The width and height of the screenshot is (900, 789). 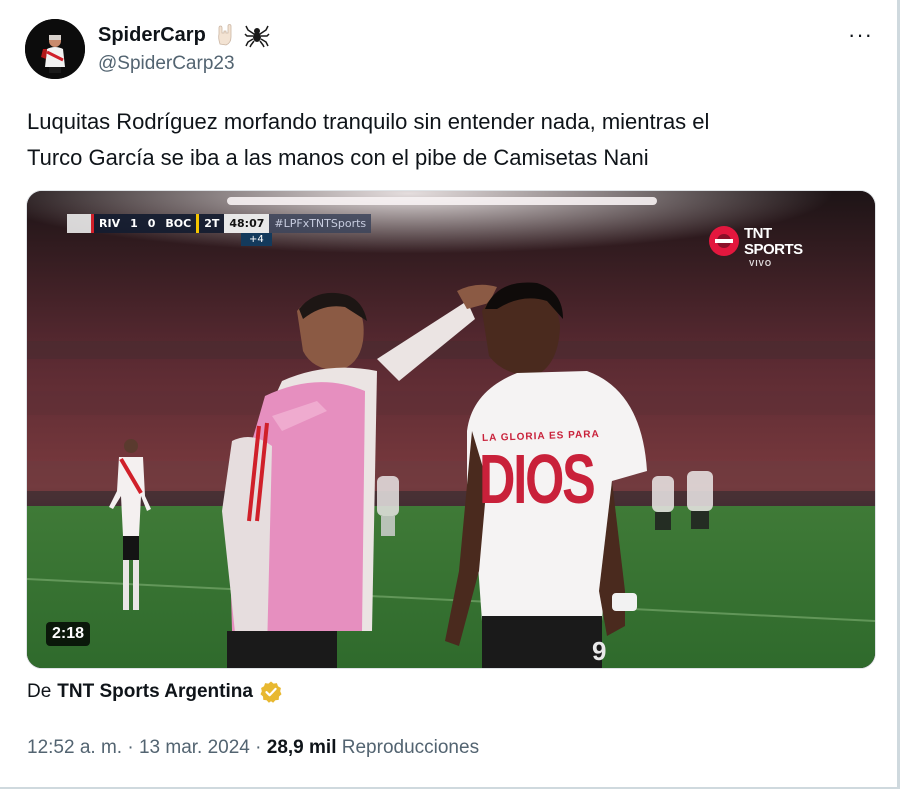 I want to click on half-indicator: 2T, so click(x=212, y=223).